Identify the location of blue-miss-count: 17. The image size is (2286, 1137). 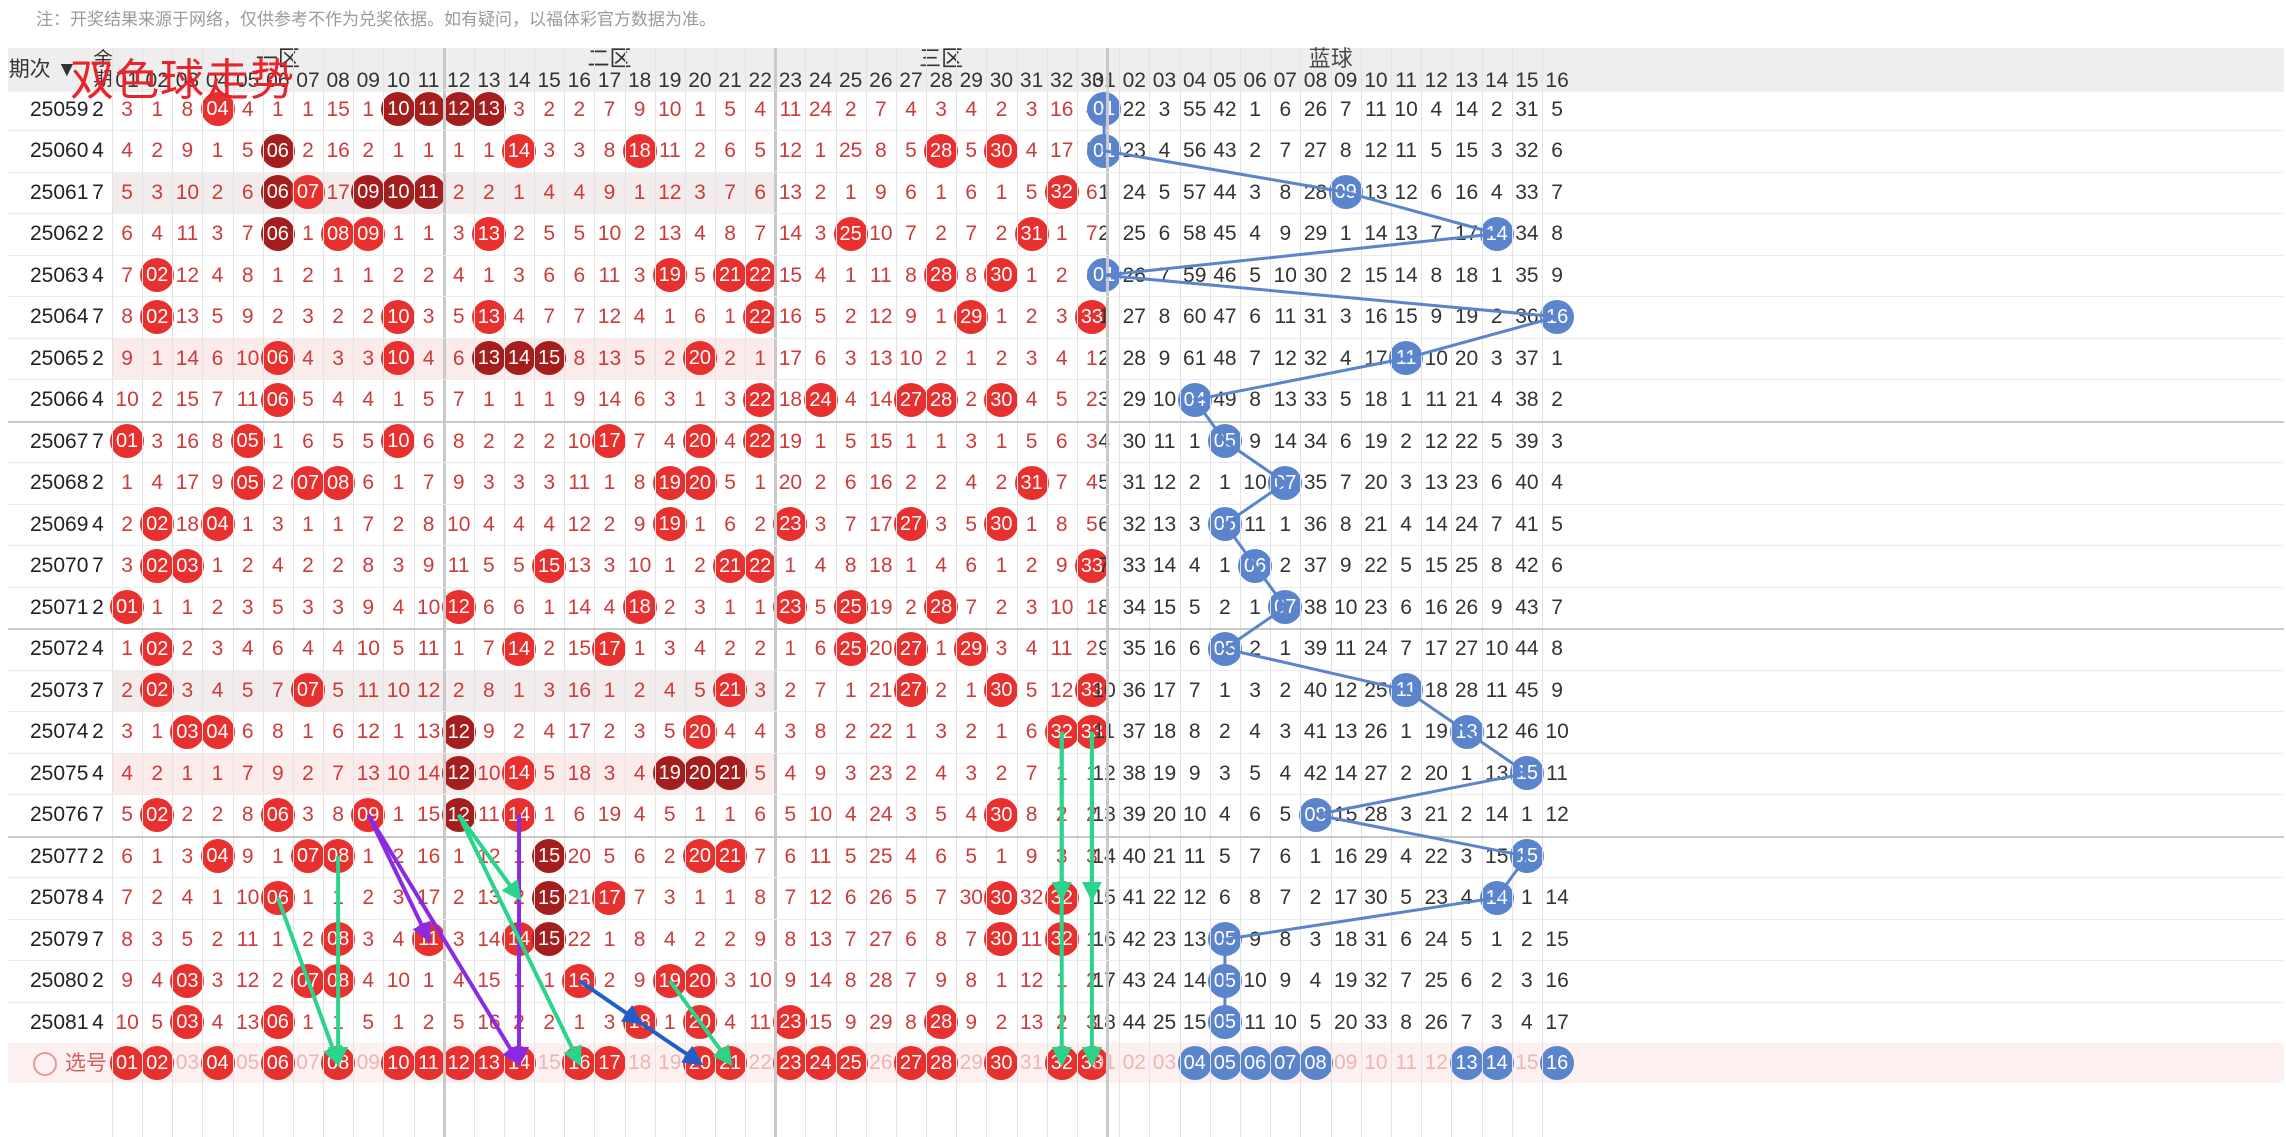
(1346, 897).